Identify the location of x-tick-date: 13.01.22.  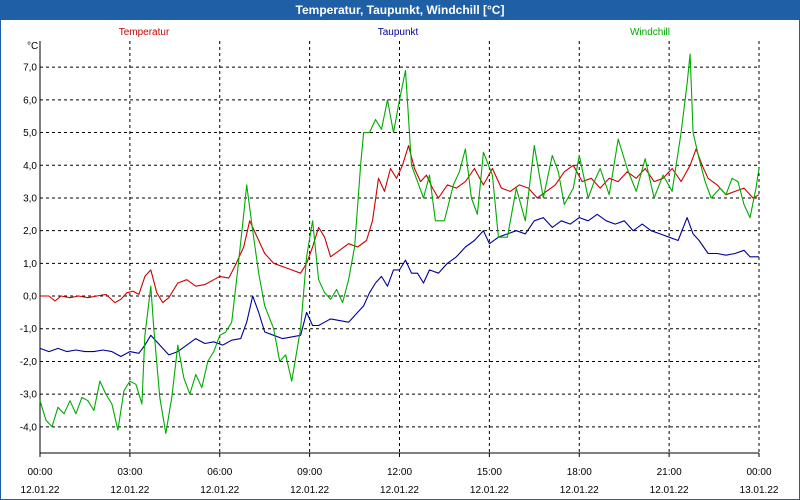
(759, 490).